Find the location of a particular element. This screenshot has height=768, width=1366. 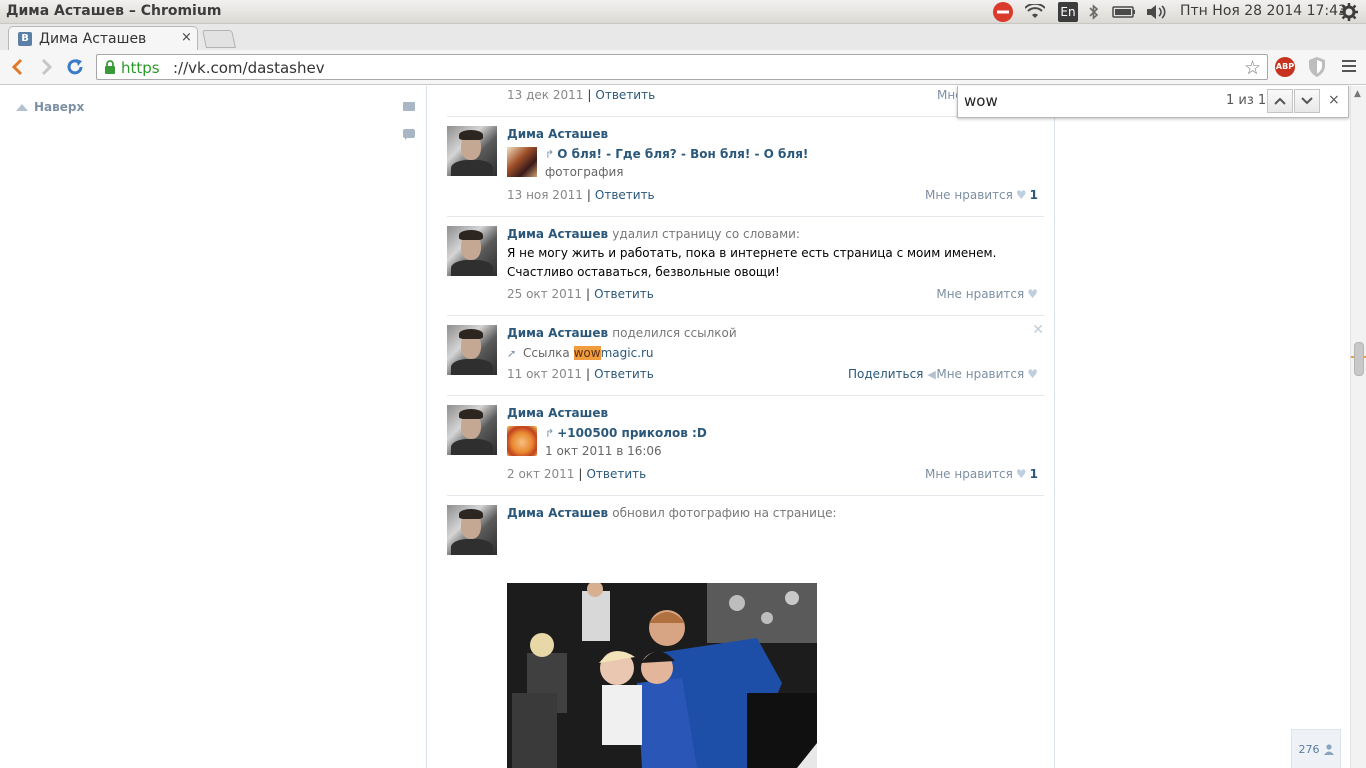

vk-favicon-icon: В is located at coordinates (25, 39).